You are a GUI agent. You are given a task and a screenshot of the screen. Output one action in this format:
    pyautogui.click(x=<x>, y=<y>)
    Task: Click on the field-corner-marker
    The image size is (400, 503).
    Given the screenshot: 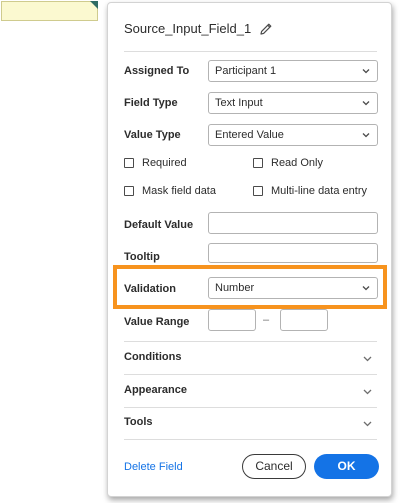 What is the action you would take?
    pyautogui.click(x=94, y=5)
    